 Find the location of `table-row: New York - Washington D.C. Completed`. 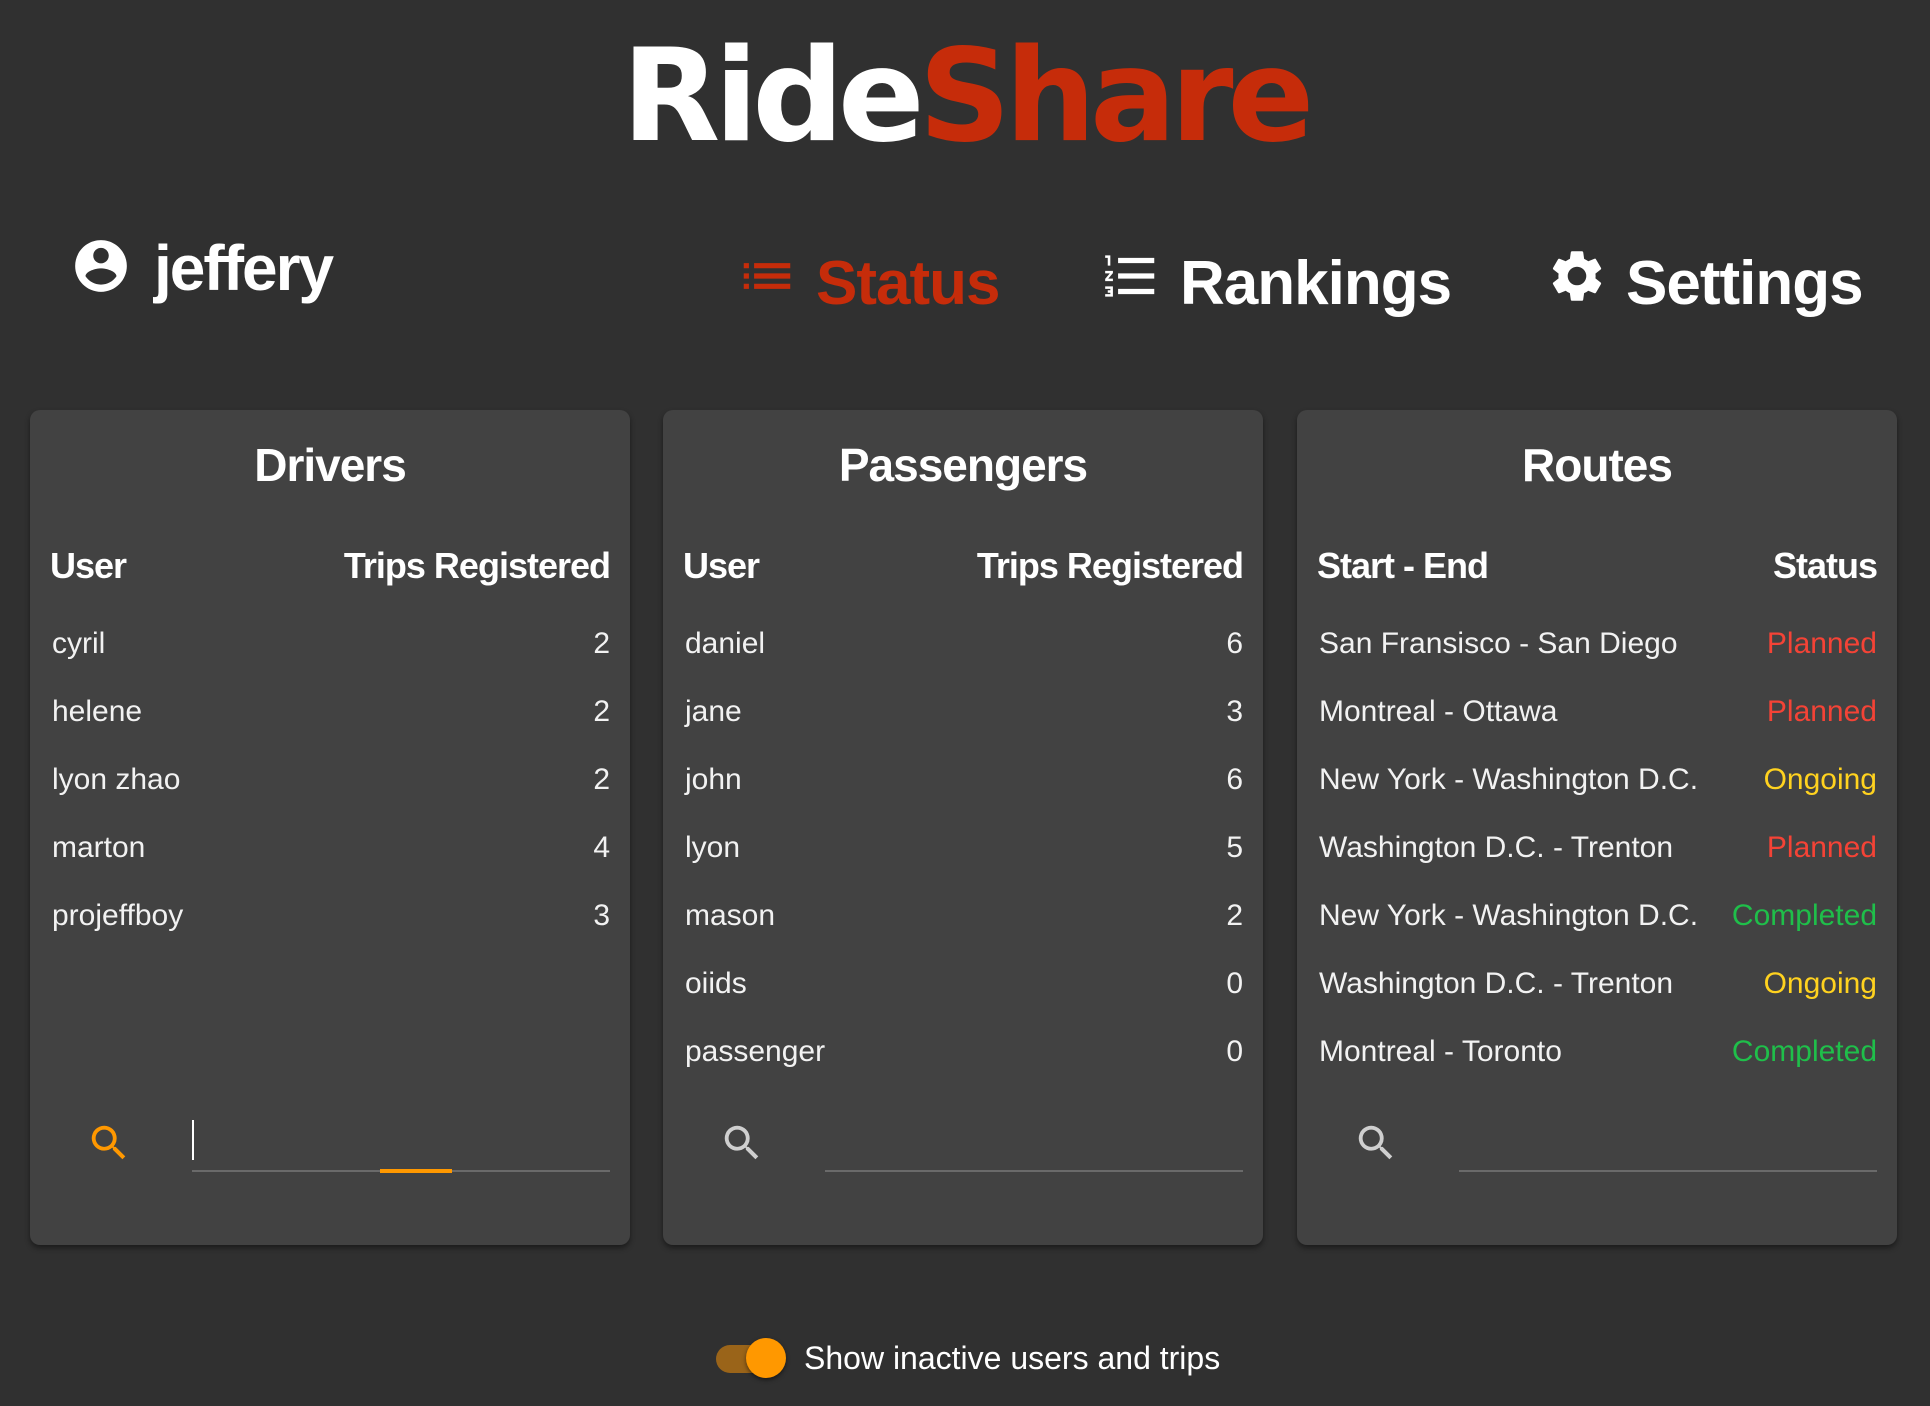

table-row: New York - Washington D.C. Completed is located at coordinates (1598, 916).